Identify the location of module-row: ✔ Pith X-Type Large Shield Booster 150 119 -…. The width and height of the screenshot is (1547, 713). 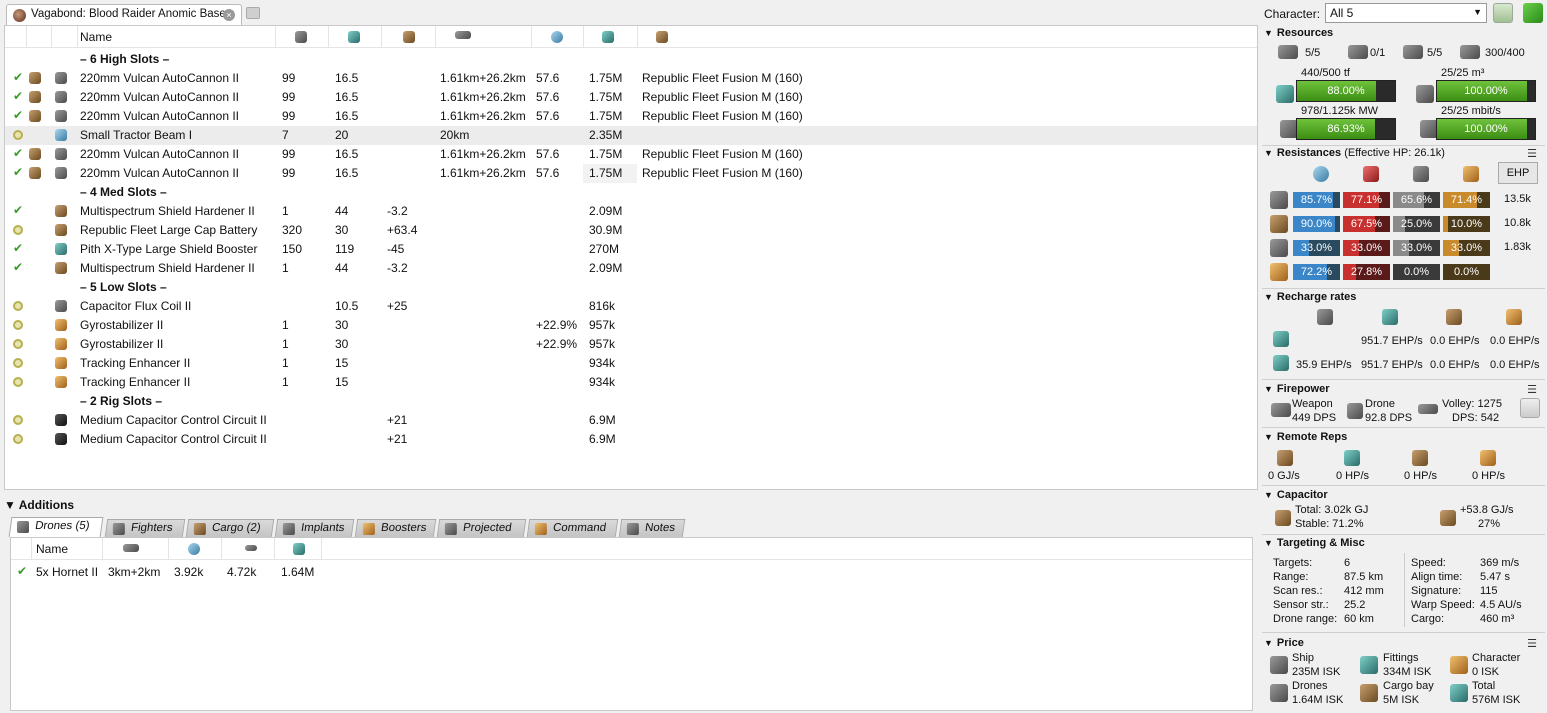
(631, 249).